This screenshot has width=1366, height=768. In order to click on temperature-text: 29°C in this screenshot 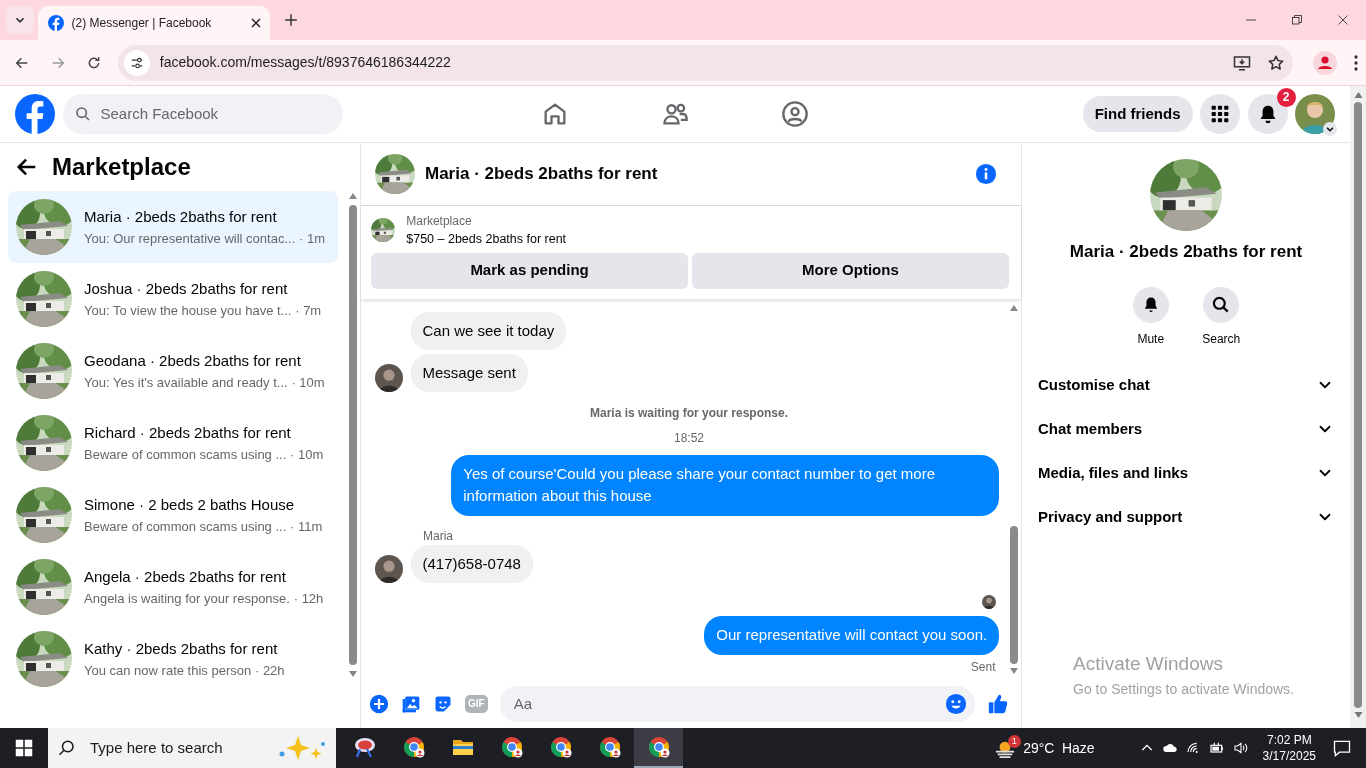, I will do `click(1039, 748)`.